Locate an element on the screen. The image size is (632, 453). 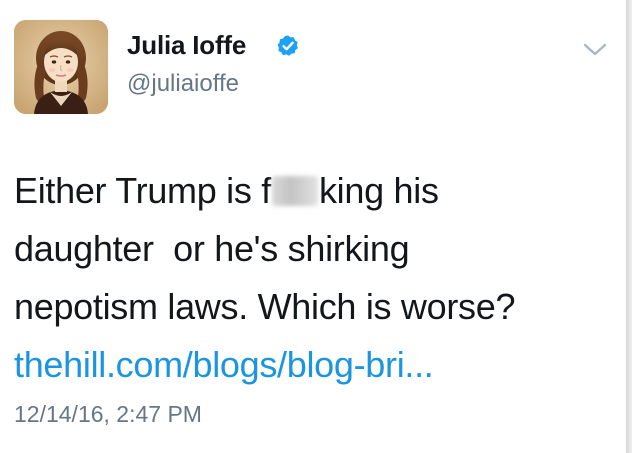
tweet-text-line: Either Trump is f king his is located at coordinates (316, 191).